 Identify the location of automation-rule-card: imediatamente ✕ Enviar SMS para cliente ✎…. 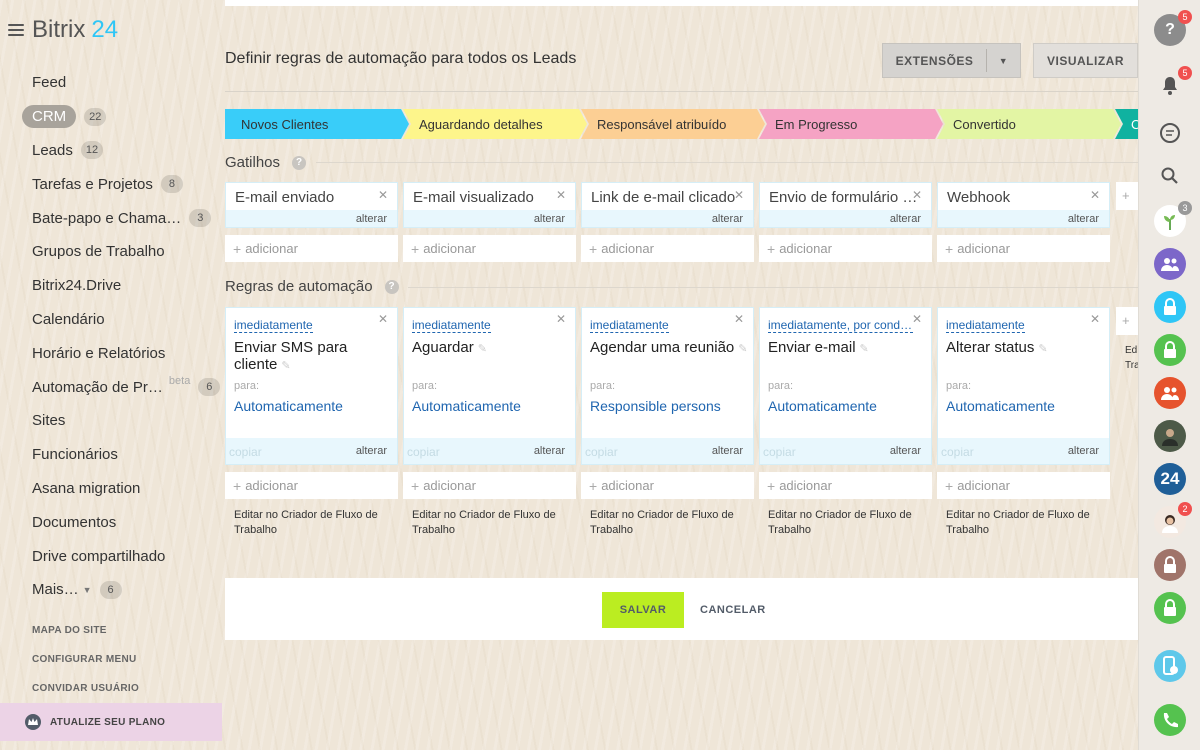
(311, 386).